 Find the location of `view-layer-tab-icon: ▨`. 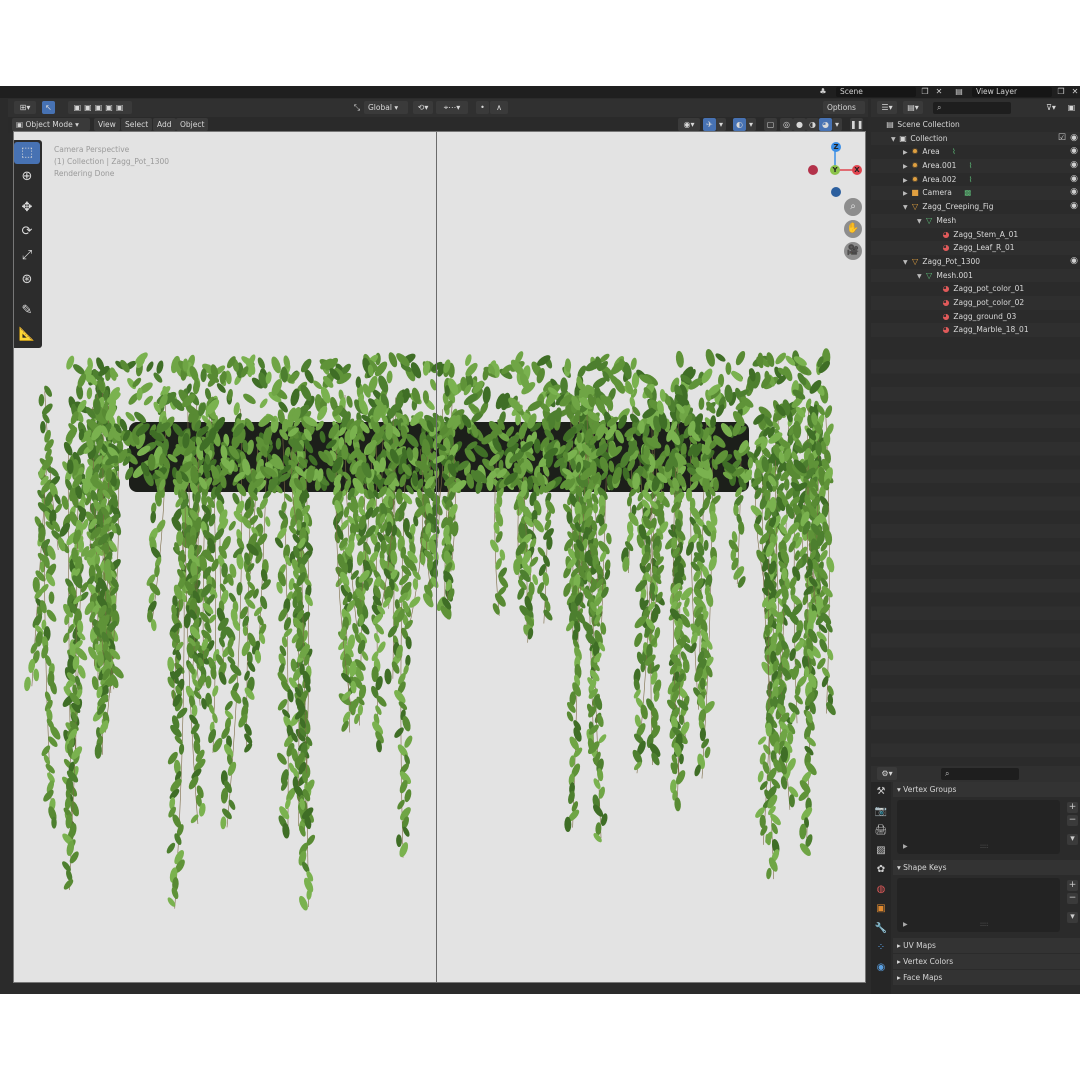

view-layer-tab-icon: ▨ is located at coordinates (881, 851).